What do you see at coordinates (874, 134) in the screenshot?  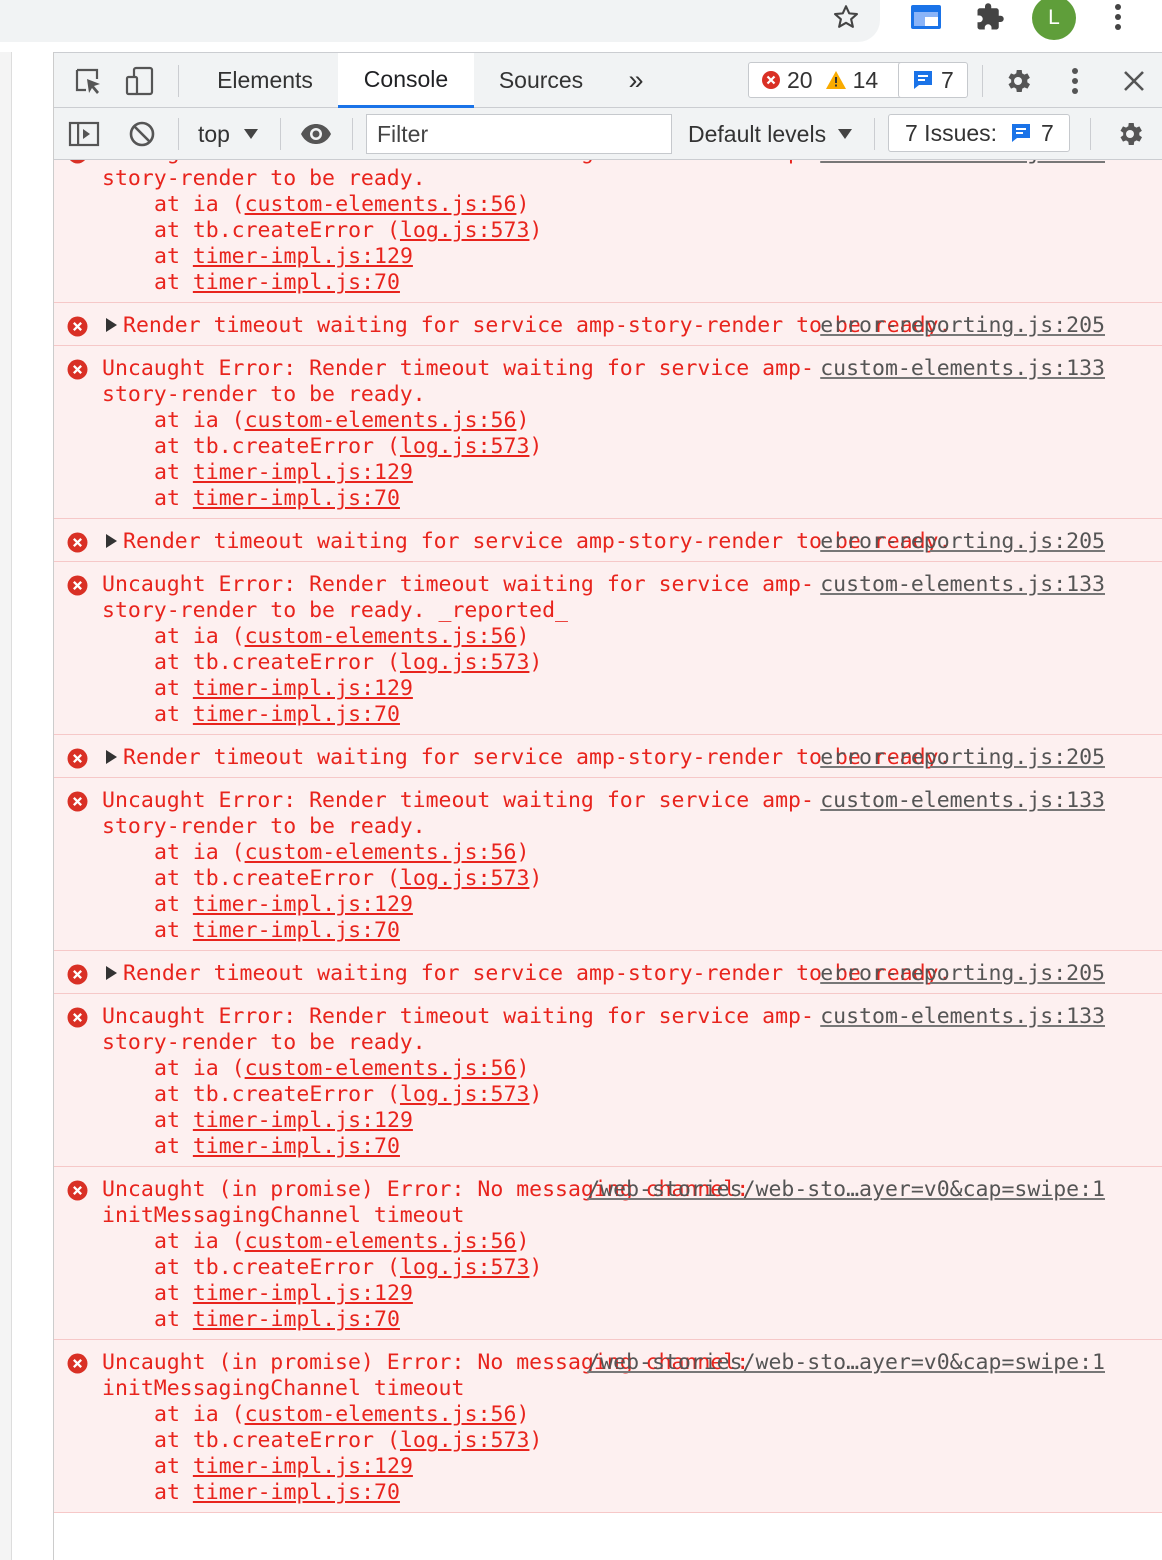 I see `separator` at bounding box center [874, 134].